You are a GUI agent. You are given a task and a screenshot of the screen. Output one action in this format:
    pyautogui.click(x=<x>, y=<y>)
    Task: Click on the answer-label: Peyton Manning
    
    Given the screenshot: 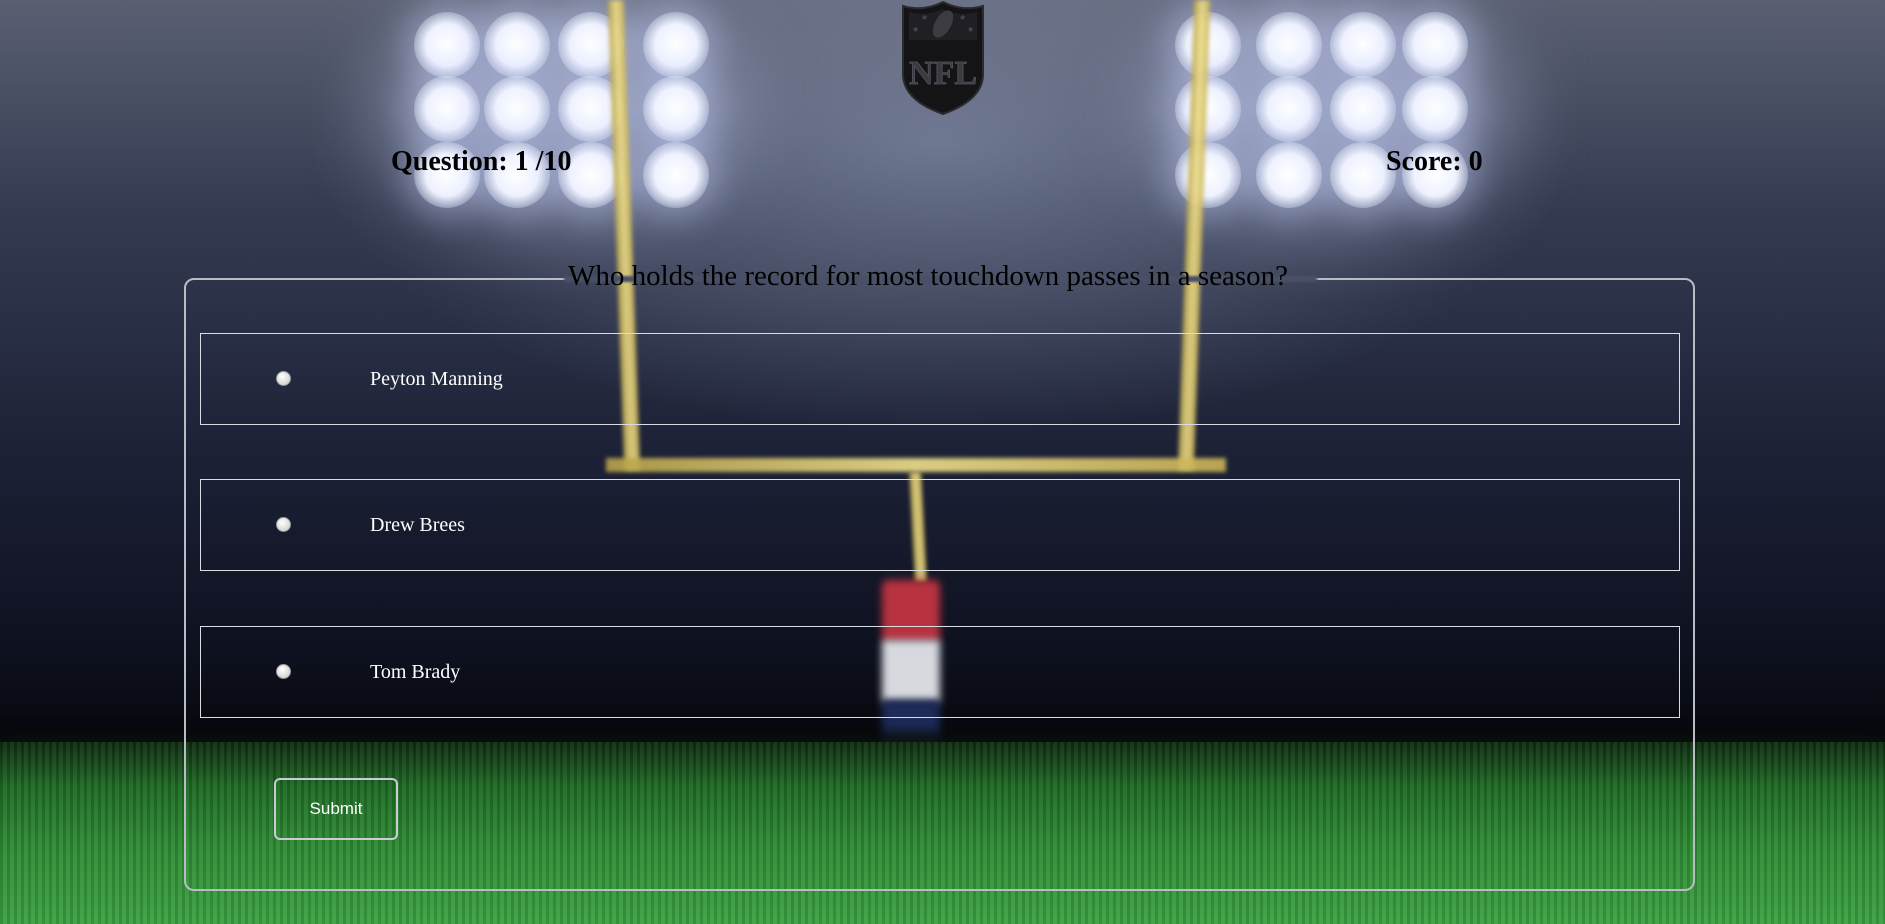 What is the action you would take?
    pyautogui.click(x=436, y=379)
    